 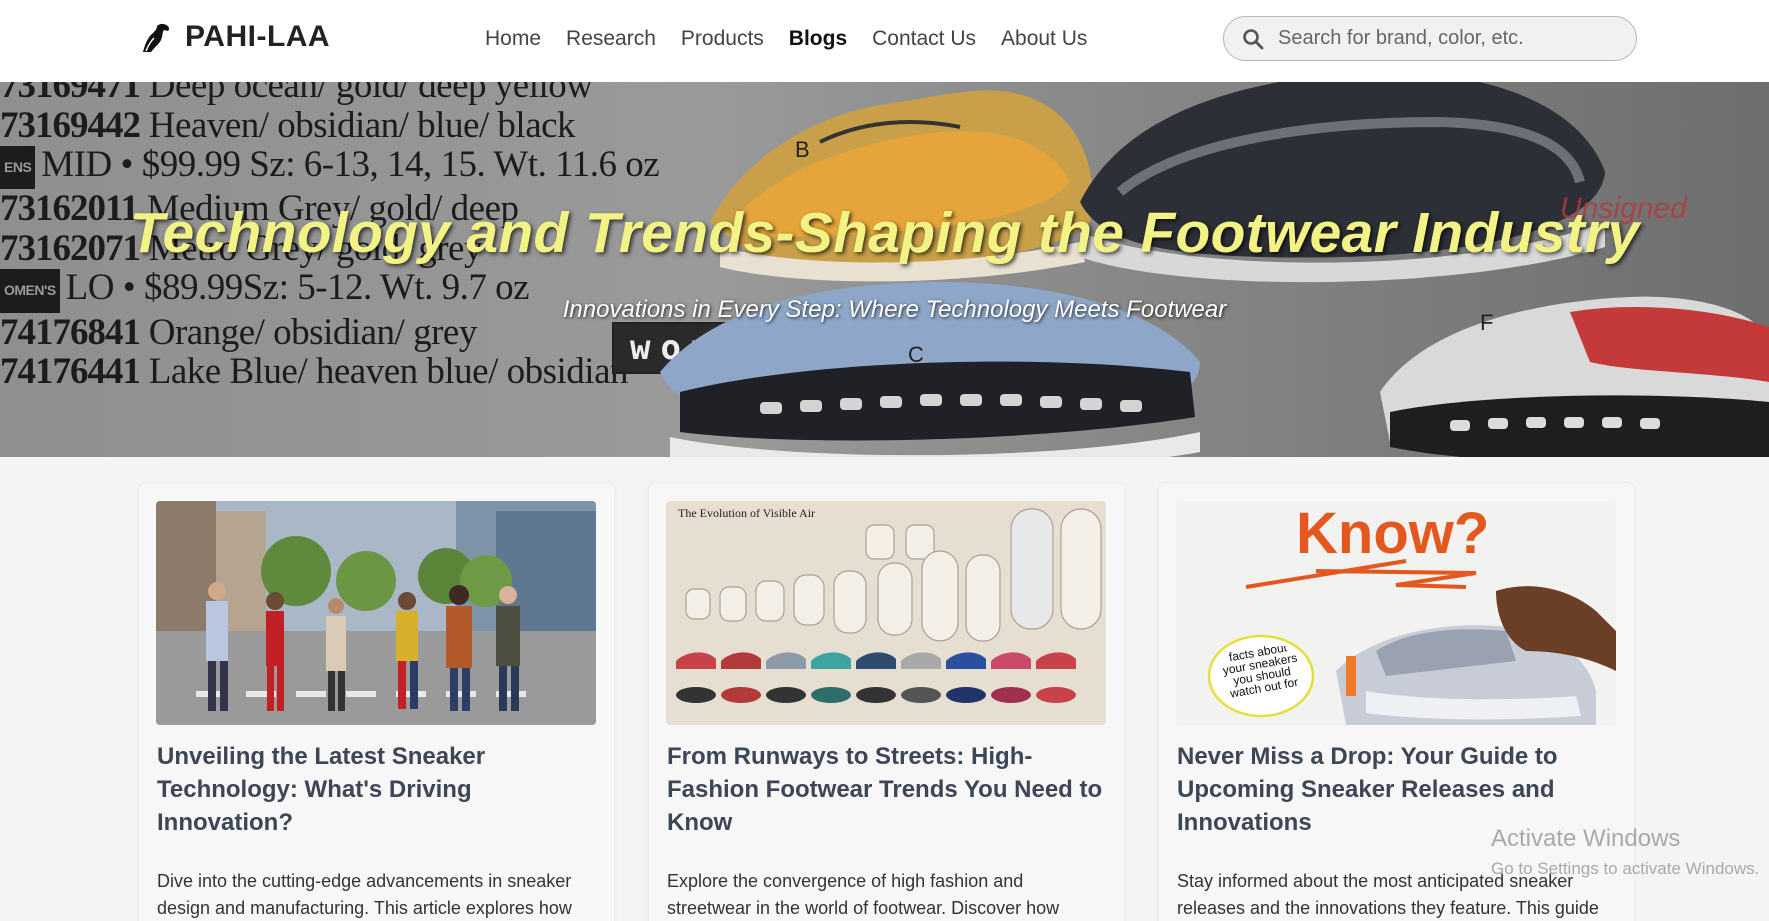 I want to click on card-image-visible-air-evolution: The Evolution of Visible Air, so click(x=886, y=613).